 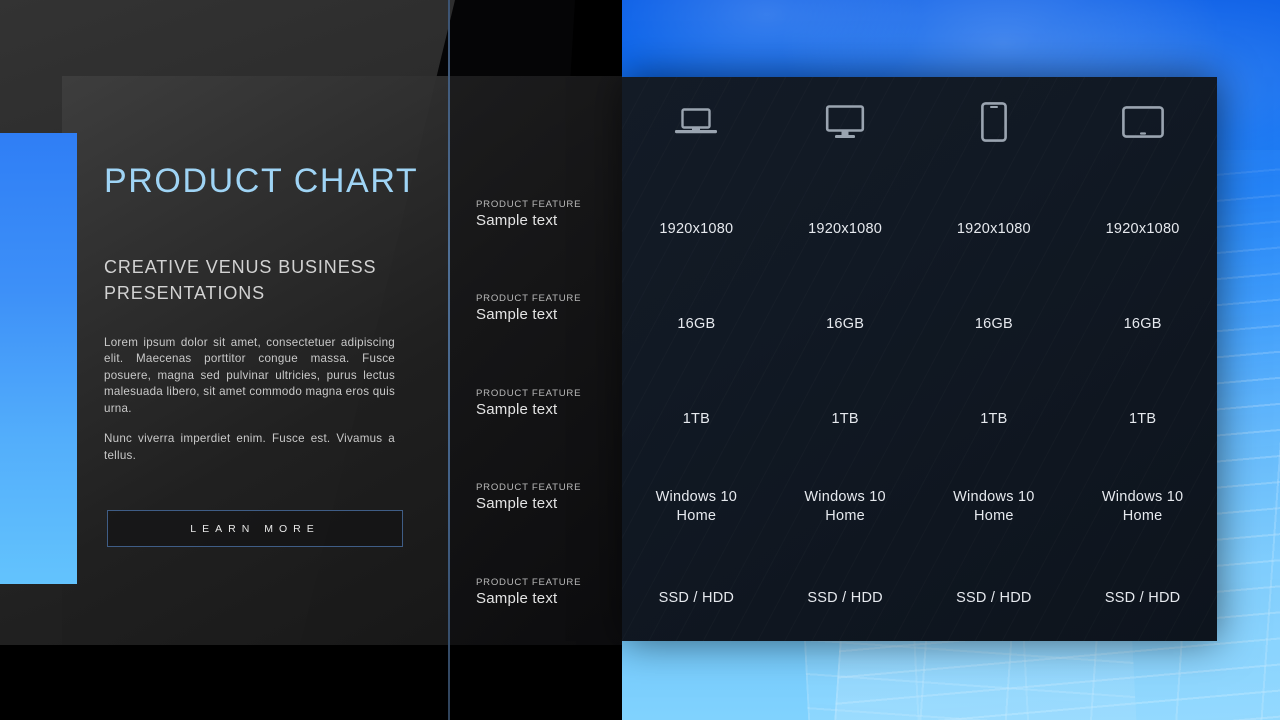 I want to click on feature-label-column, so click(x=535, y=360).